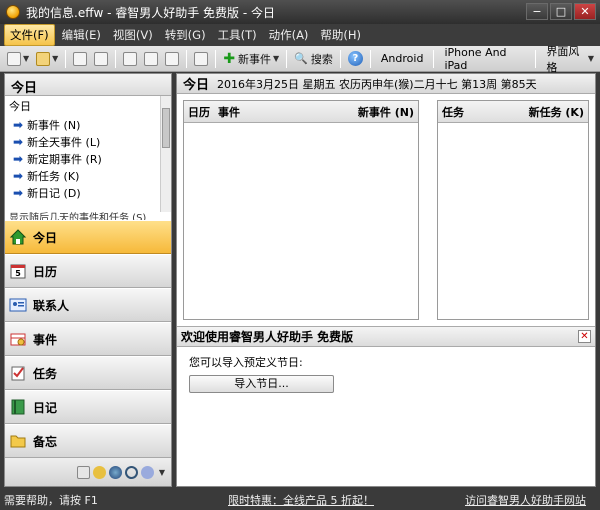 Image resolution: width=600 pixels, height=510 pixels. I want to click on paste-icon, so click(172, 58).